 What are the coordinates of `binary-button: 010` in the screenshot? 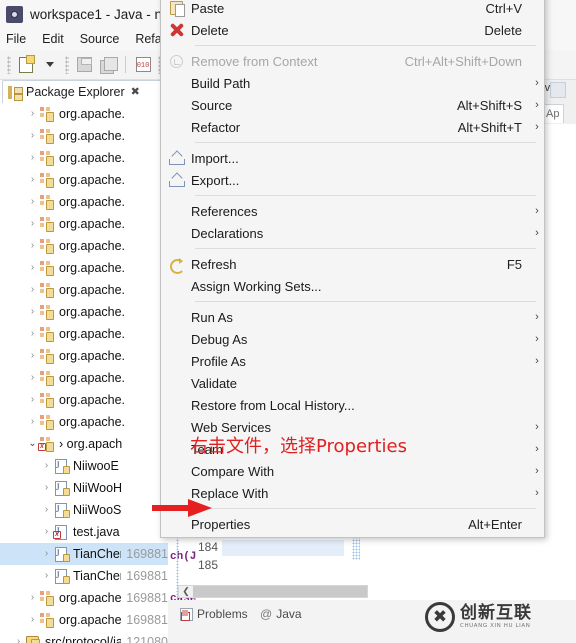 It's located at (143, 65).